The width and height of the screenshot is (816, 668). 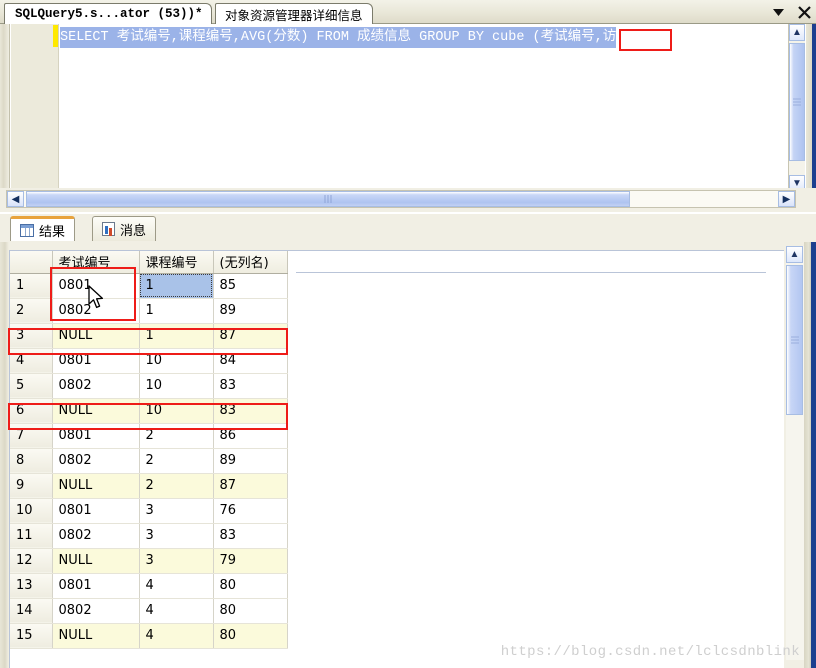 I want to click on table-row: 1 0801 1 85, so click(x=149, y=286).